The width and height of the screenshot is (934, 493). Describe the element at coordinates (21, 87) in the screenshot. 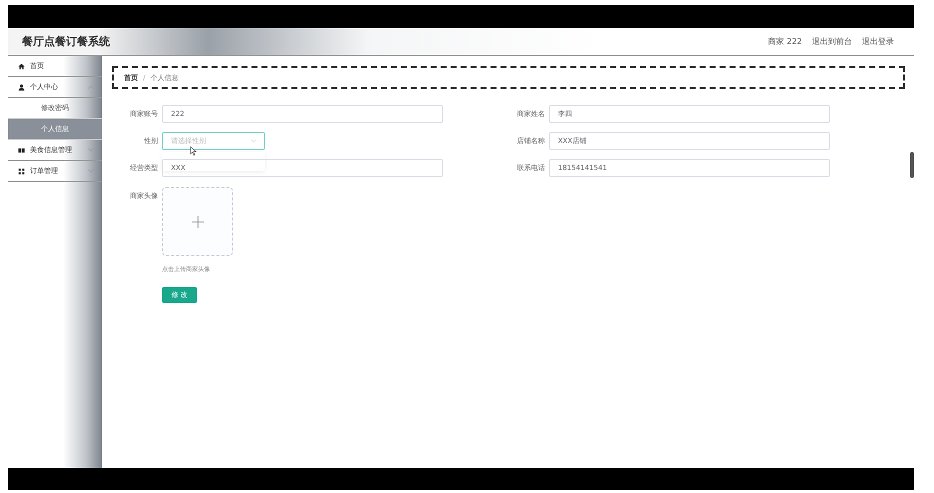

I see `user-icon` at that location.